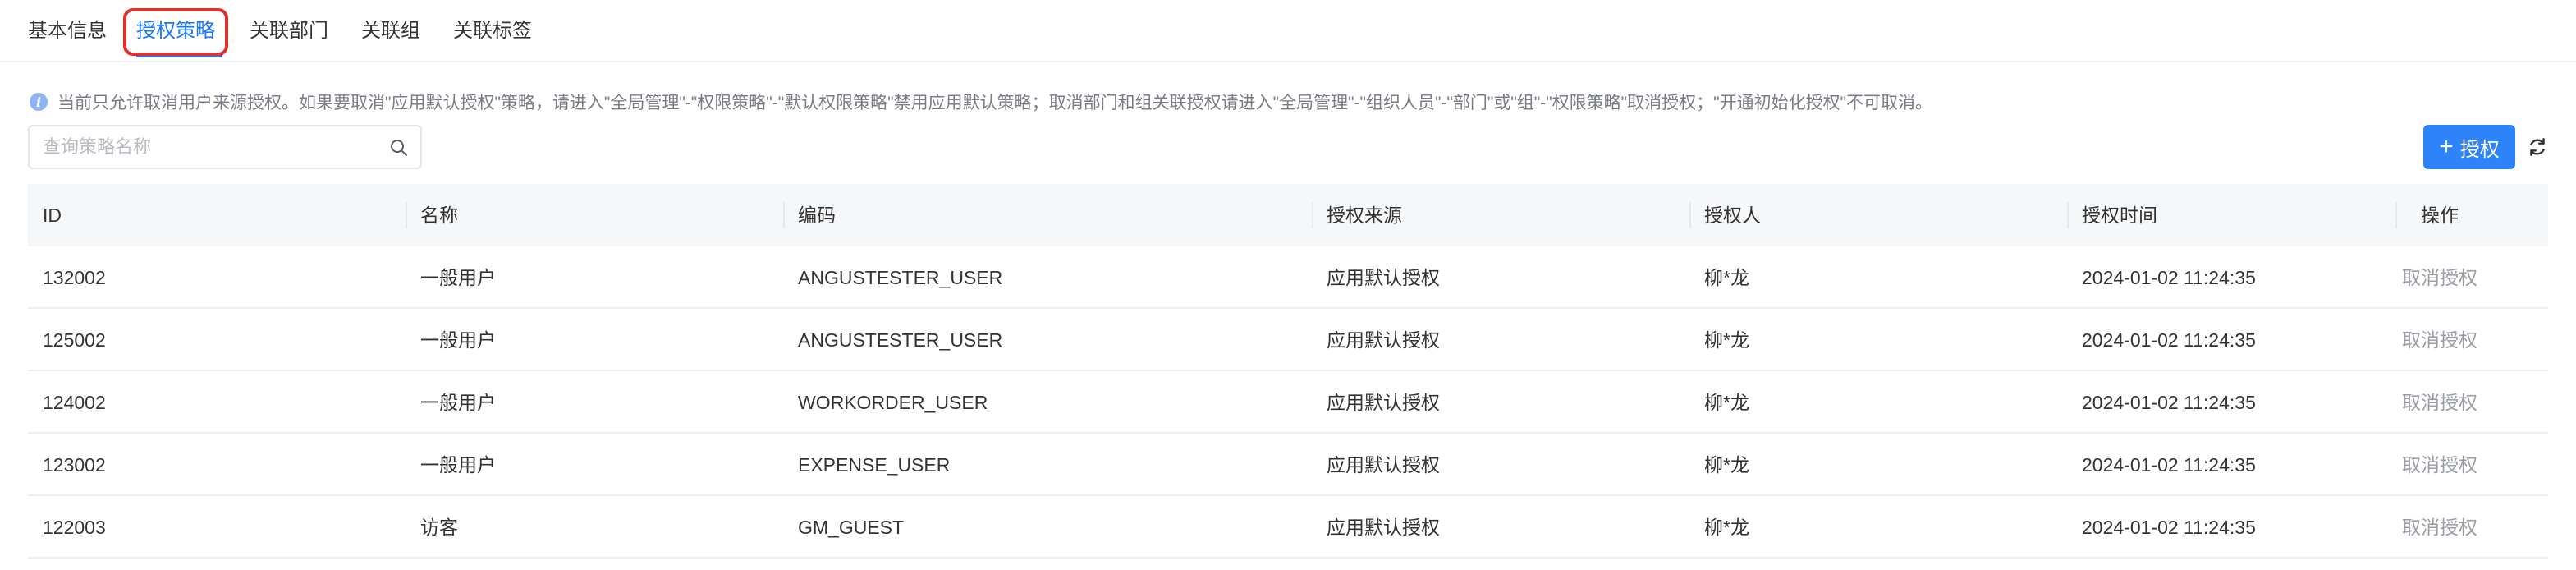  What do you see at coordinates (2119, 215) in the screenshot?
I see `column-header-time: 授权时间` at bounding box center [2119, 215].